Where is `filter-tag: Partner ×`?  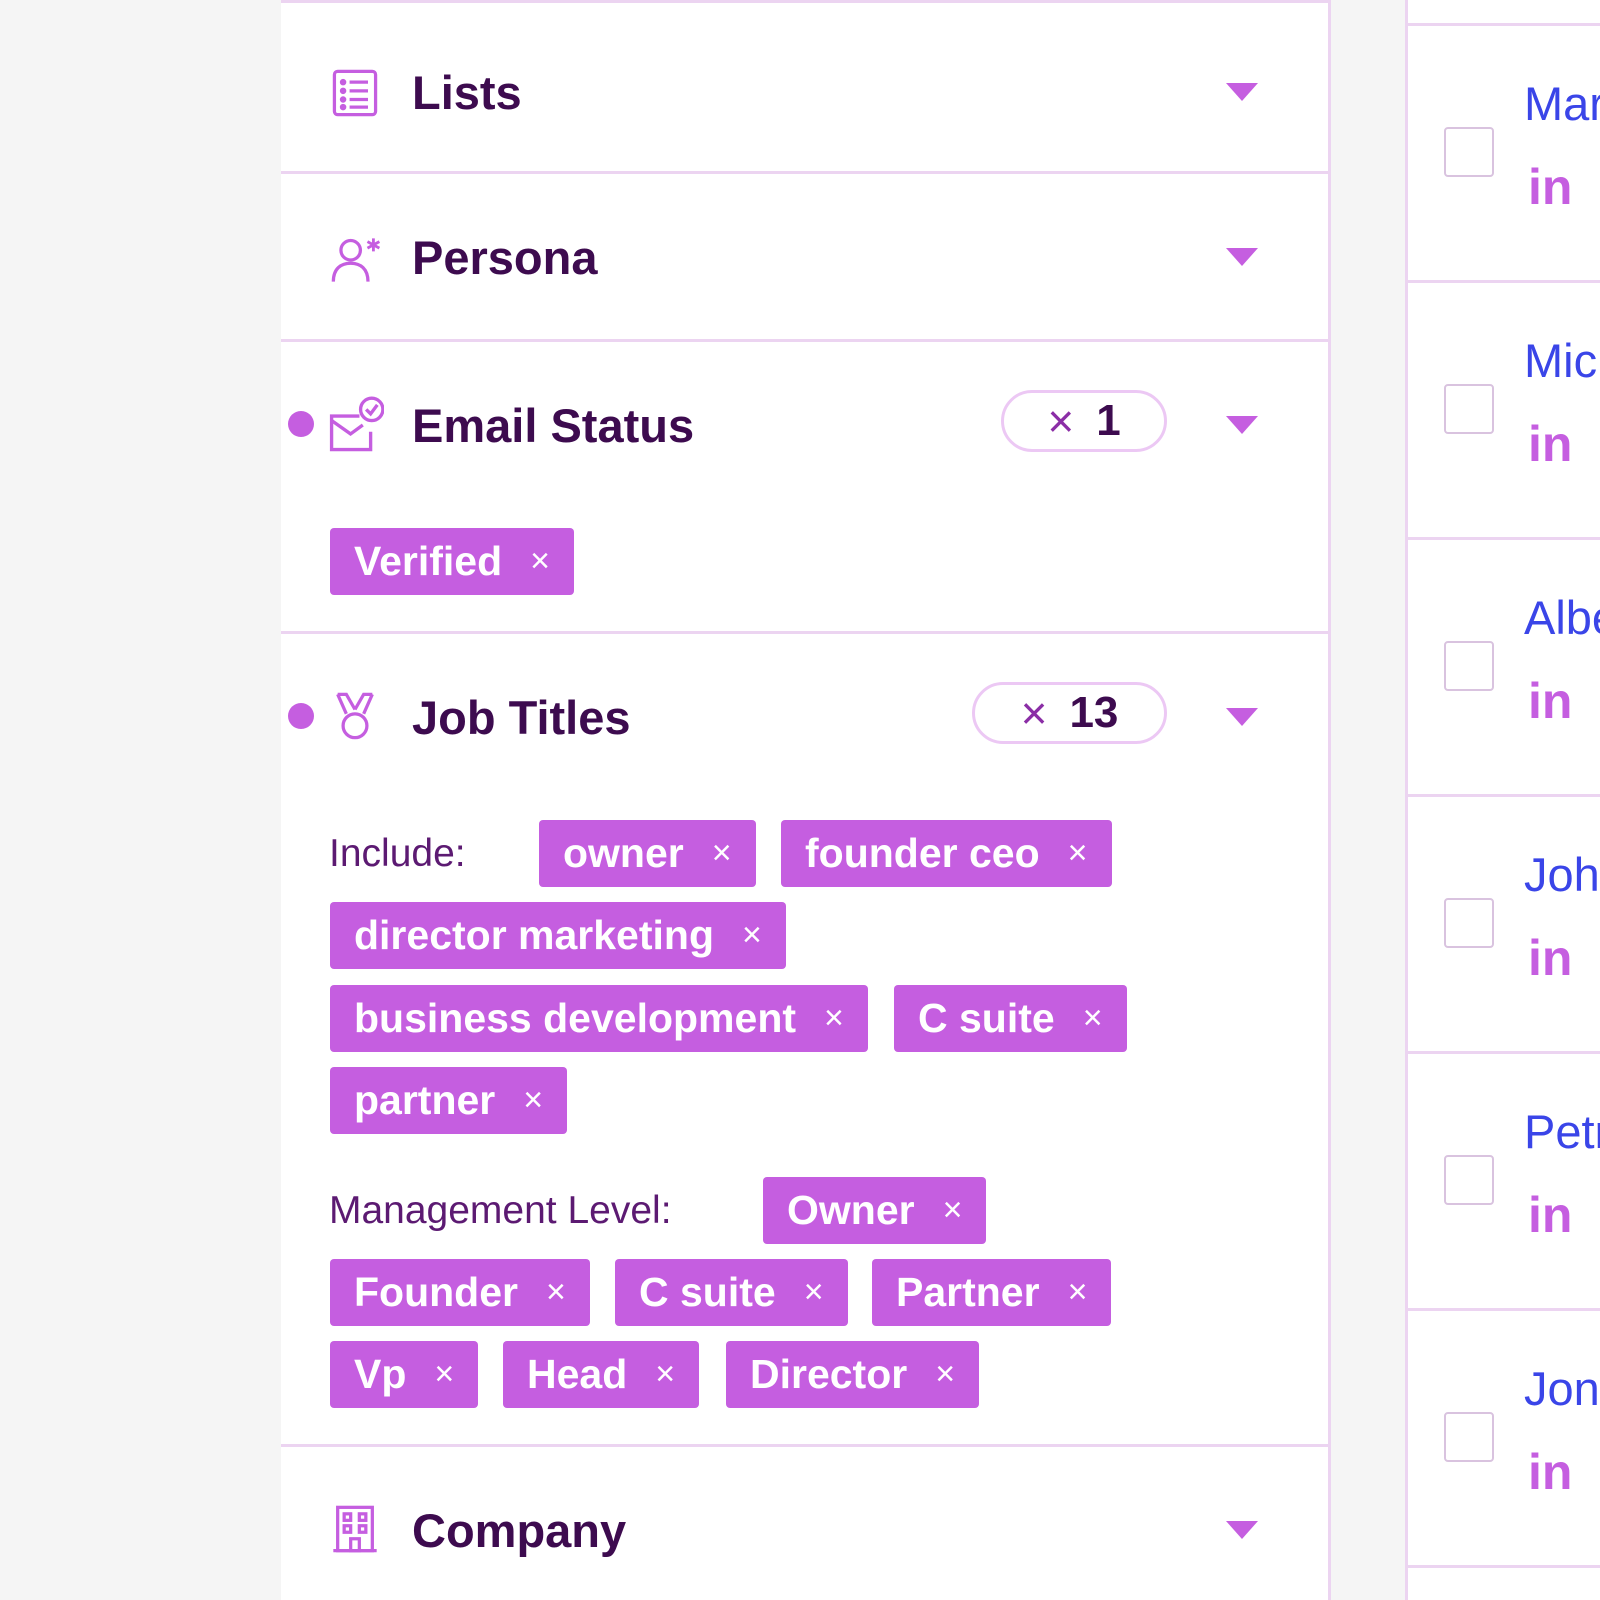
filter-tag: Partner × is located at coordinates (992, 1292).